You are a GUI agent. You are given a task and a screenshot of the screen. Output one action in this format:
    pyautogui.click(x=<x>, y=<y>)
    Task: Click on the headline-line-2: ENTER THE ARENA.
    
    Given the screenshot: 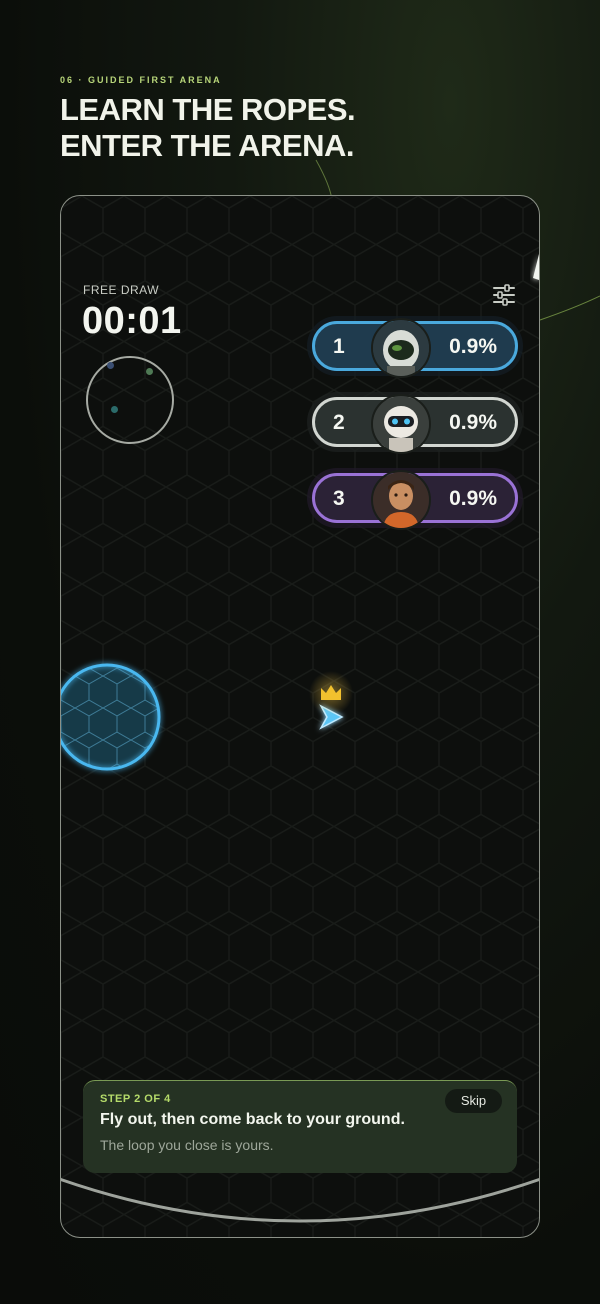 What is the action you would take?
    pyautogui.click(x=207, y=145)
    